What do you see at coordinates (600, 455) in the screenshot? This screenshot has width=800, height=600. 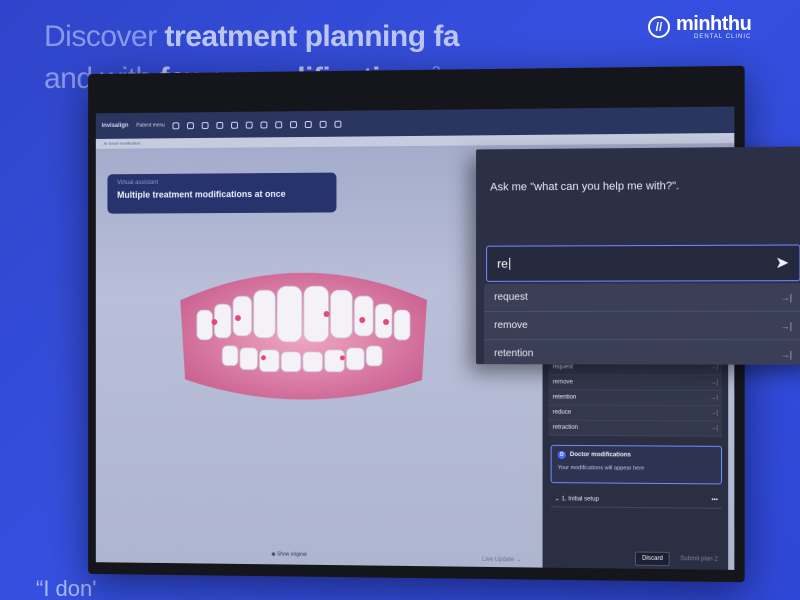 I see `doctor-mod-title: Doctor modifications` at bounding box center [600, 455].